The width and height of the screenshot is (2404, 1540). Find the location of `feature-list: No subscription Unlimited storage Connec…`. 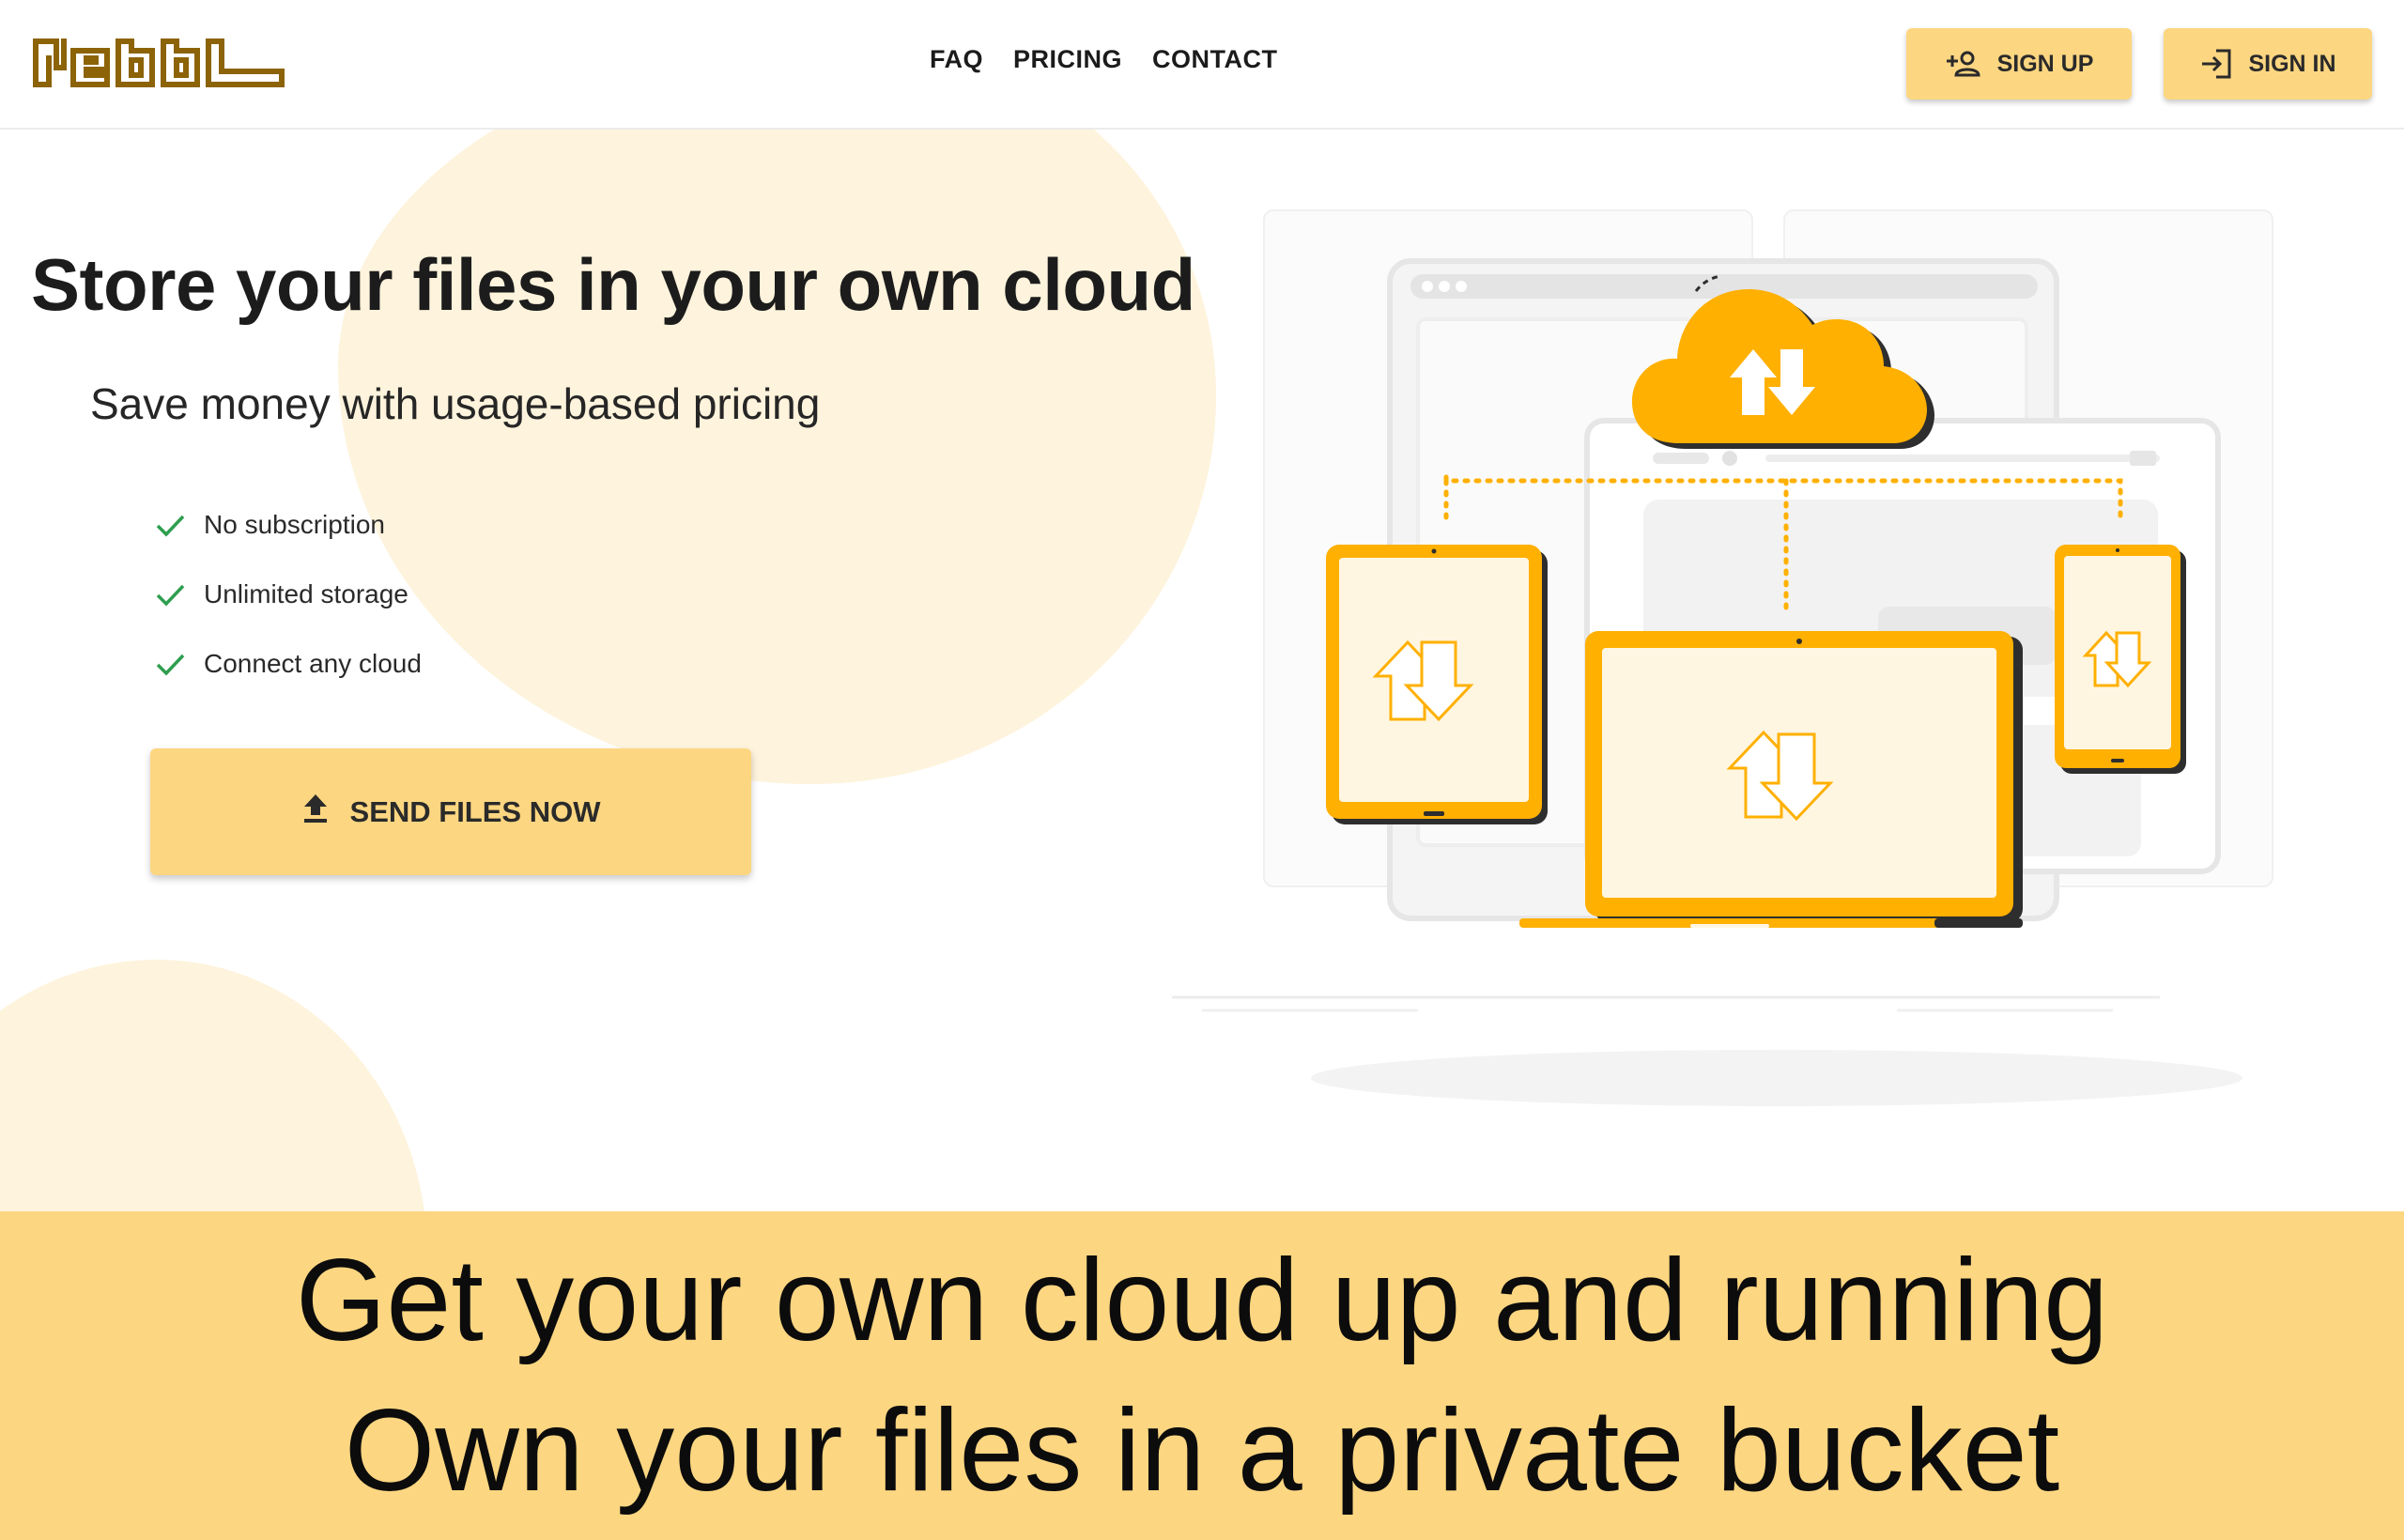

feature-list: No subscription Unlimited storage Connec… is located at coordinates (287, 594).